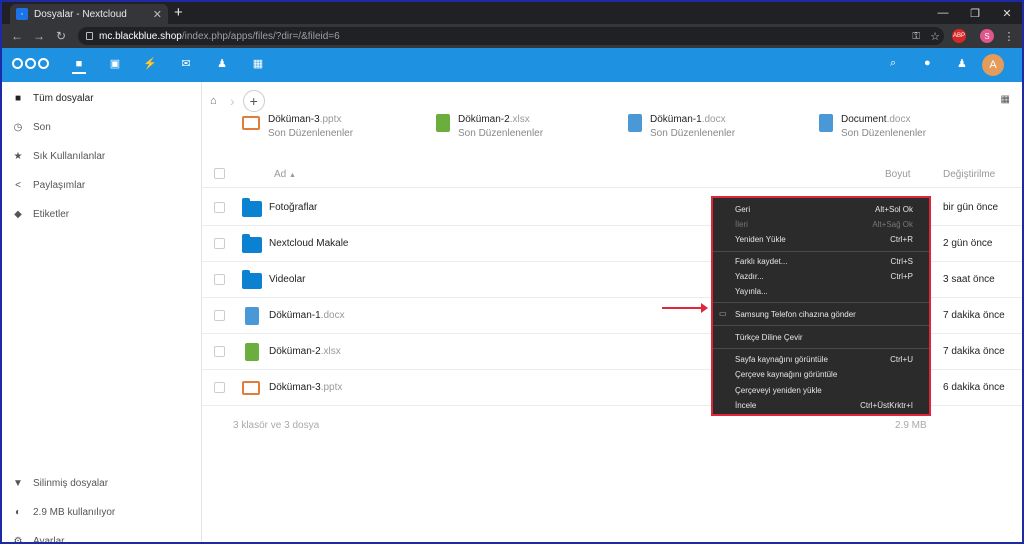 This screenshot has height=544, width=1024. I want to click on sidebar-item-all-files: ■ Tüm dosyalar, so click(53, 98).